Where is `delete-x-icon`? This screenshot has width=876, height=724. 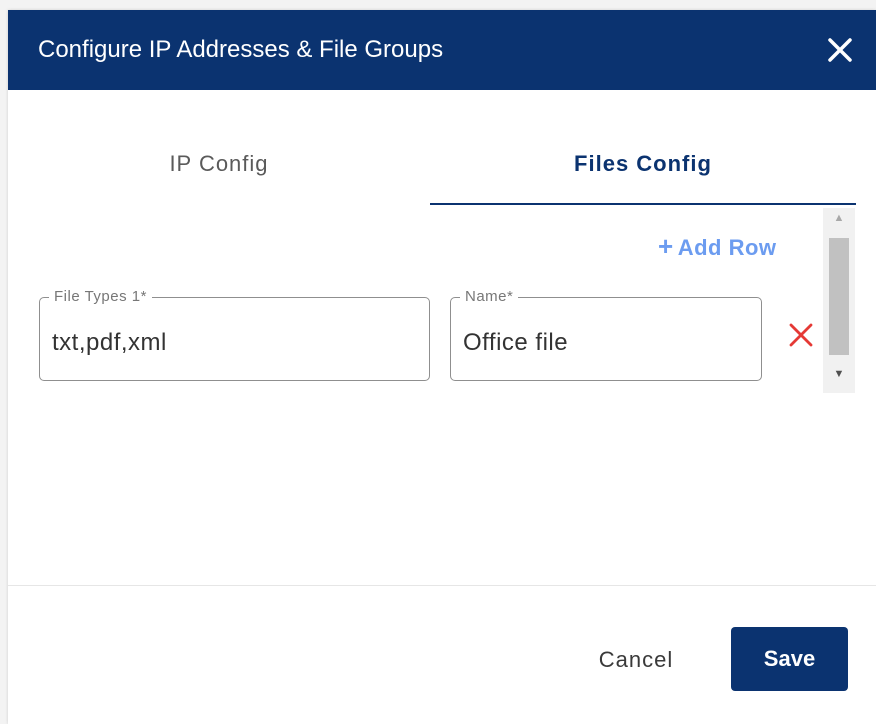
delete-x-icon is located at coordinates (801, 335).